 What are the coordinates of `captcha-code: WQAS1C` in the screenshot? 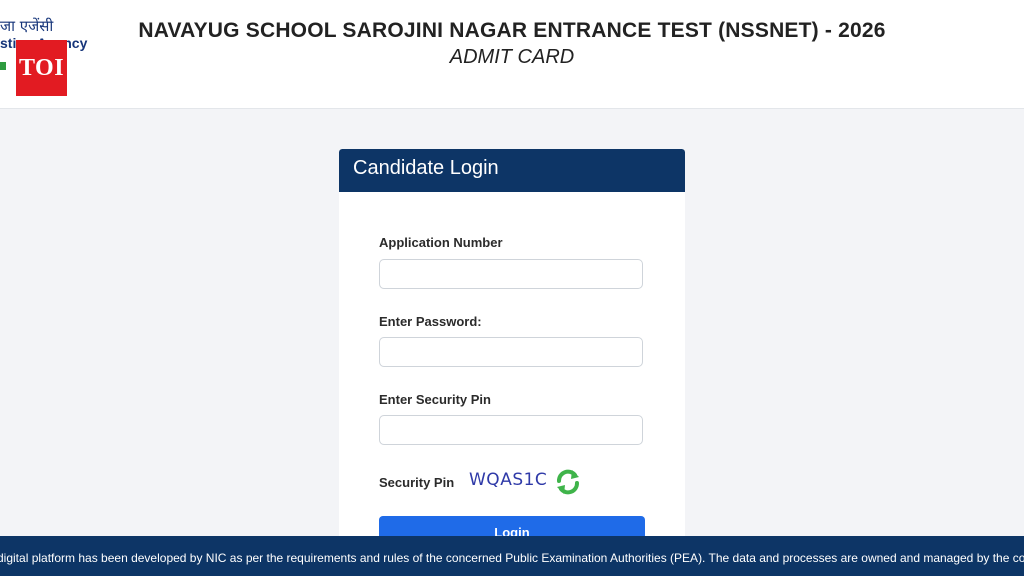 It's located at (508, 480).